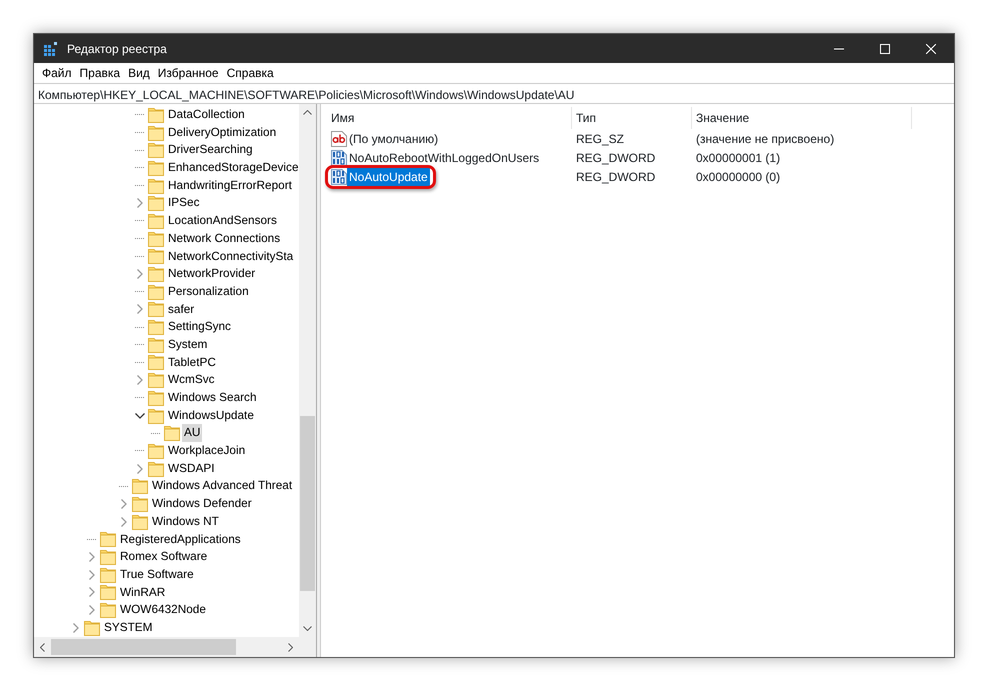 This screenshot has width=988, height=691. I want to click on tree-item: SYSTEM, so click(128, 627).